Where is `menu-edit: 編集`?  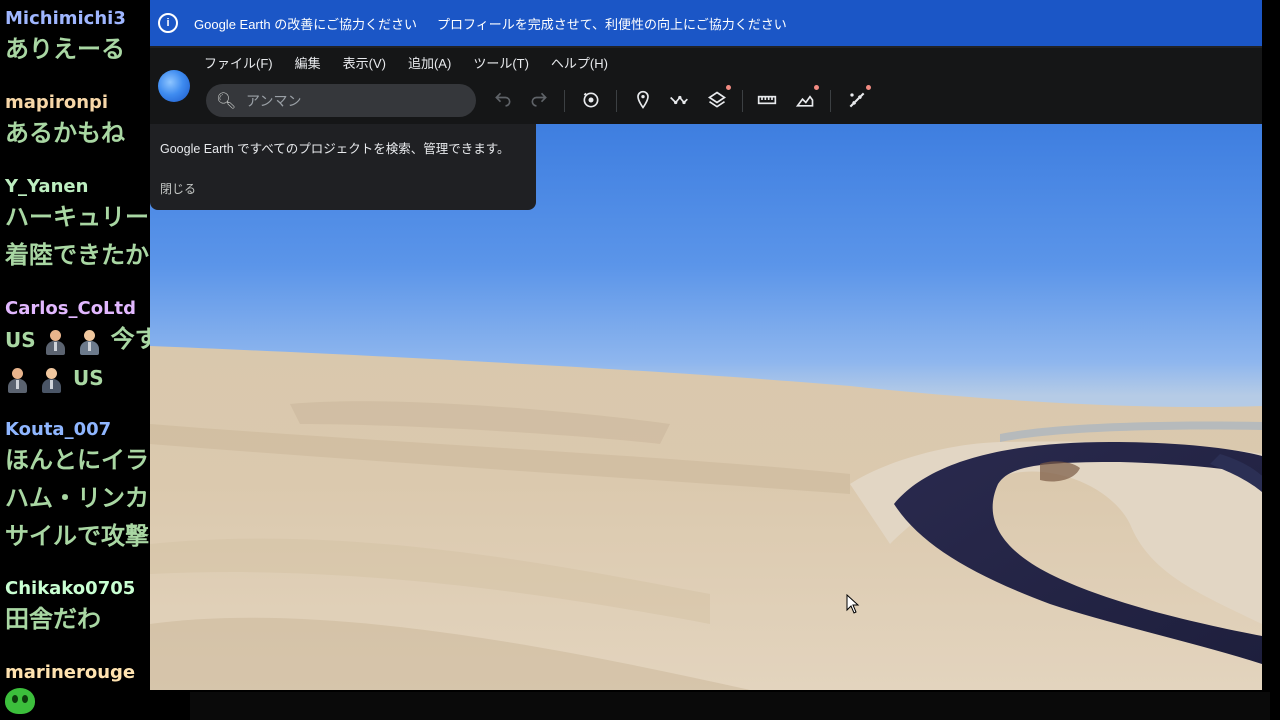 menu-edit: 編集 is located at coordinates (308, 62).